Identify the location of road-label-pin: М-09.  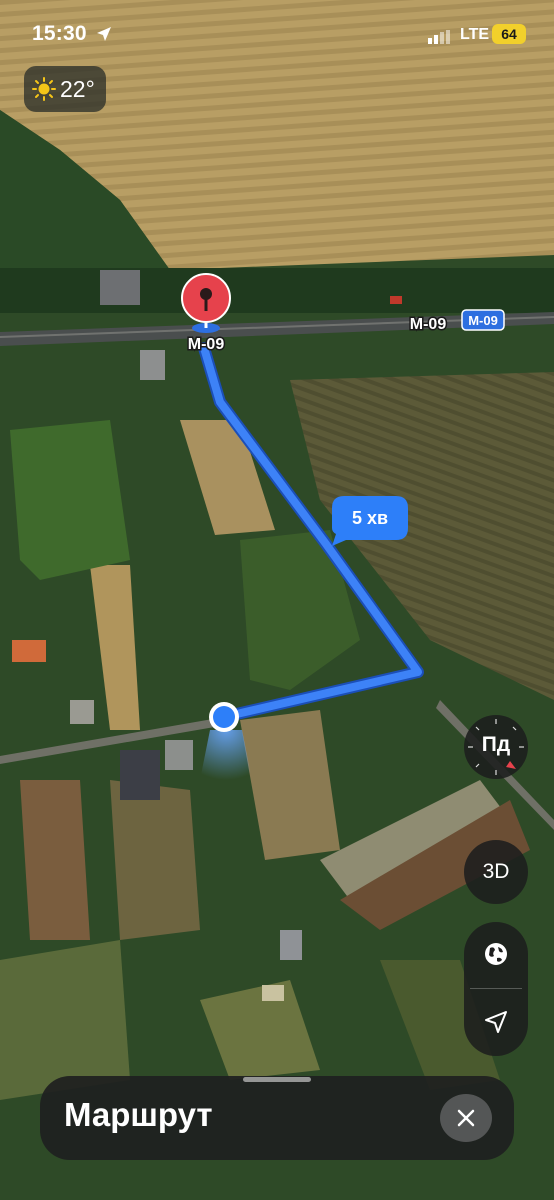
(206, 344).